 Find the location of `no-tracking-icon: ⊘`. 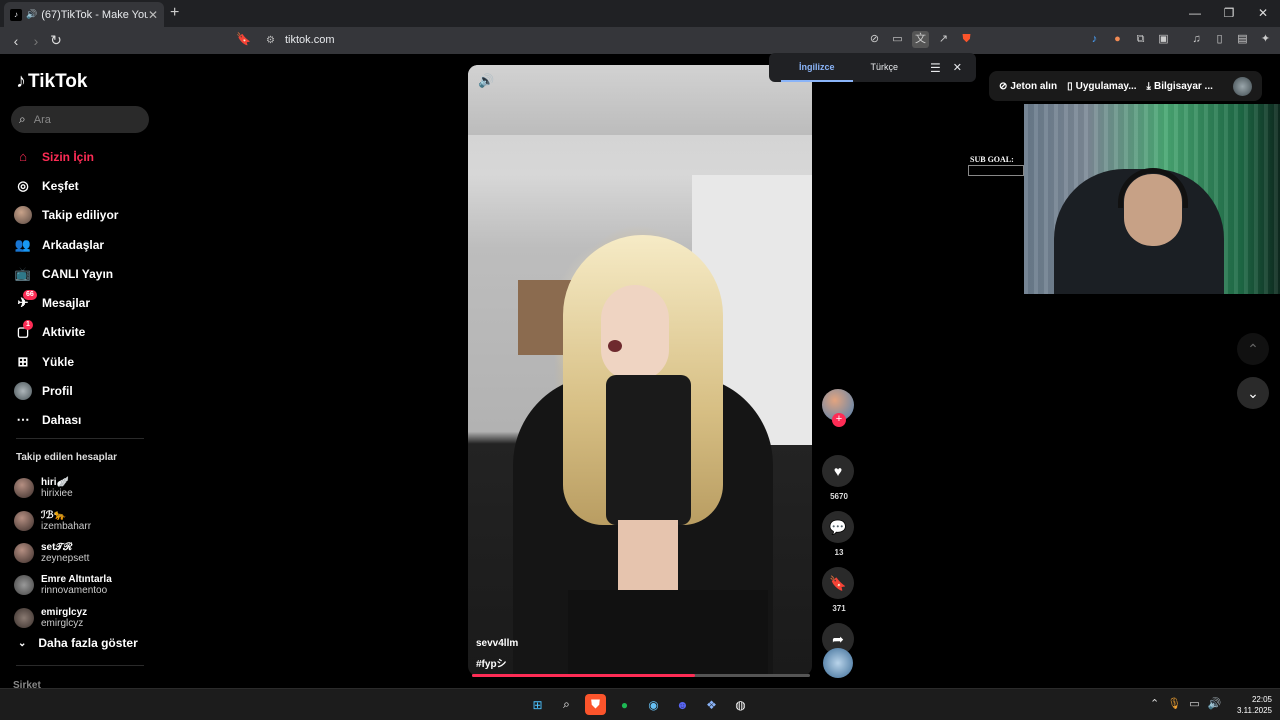

no-tracking-icon: ⊘ is located at coordinates (874, 39).